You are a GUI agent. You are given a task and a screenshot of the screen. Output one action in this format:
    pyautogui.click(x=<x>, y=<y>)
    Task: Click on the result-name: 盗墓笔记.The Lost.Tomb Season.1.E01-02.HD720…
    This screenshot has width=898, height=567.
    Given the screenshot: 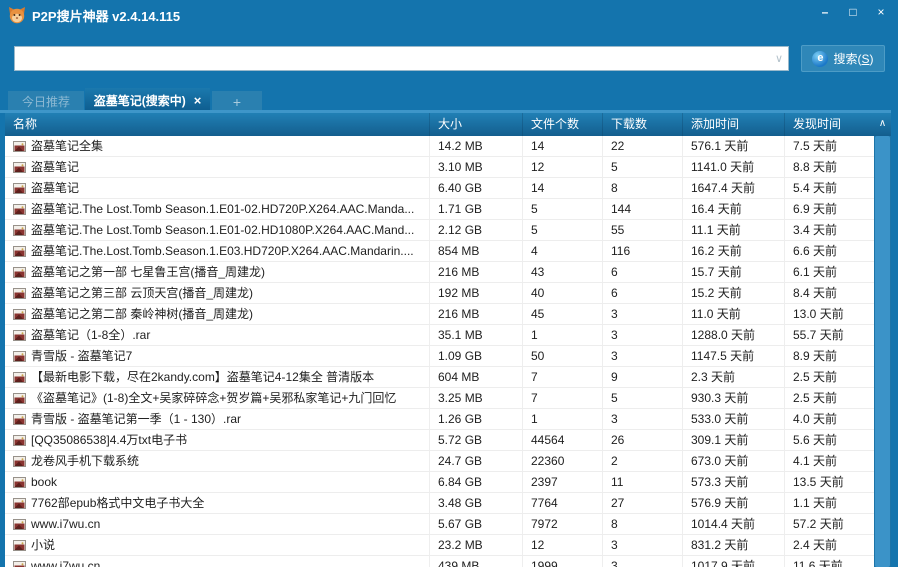 What is the action you would take?
    pyautogui.click(x=223, y=209)
    